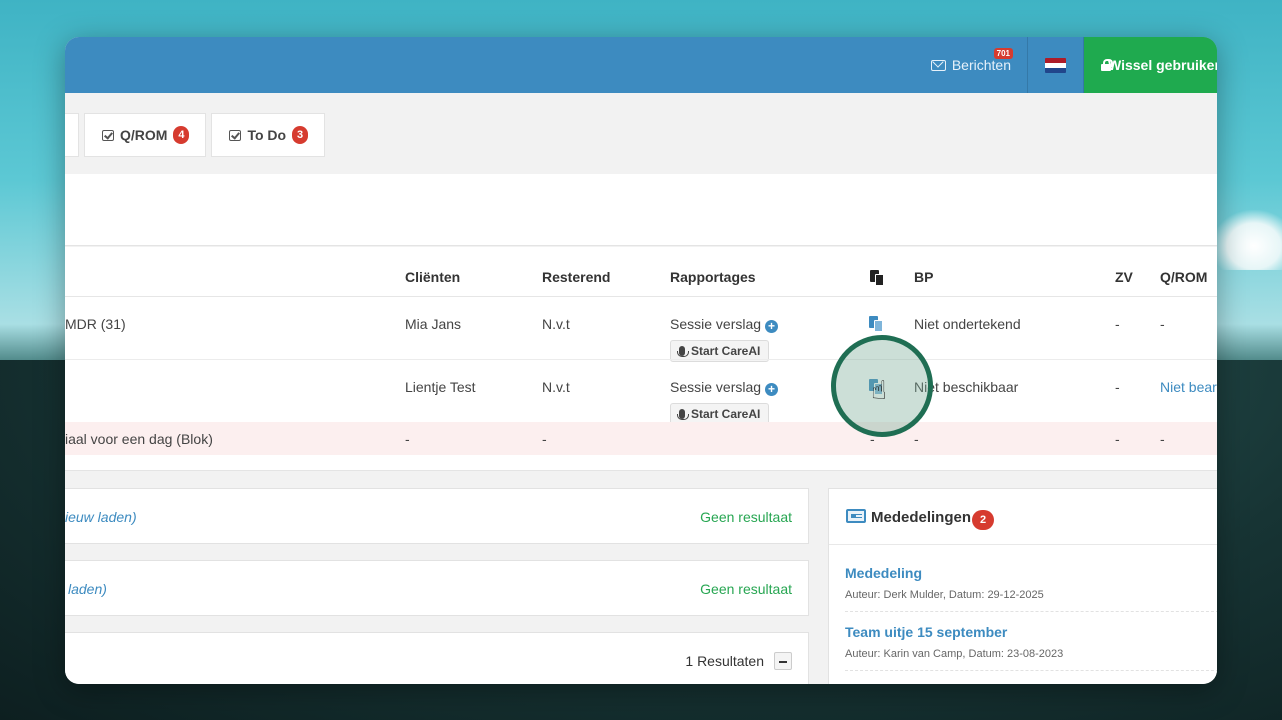  What do you see at coordinates (433, 324) in the screenshot?
I see `row1-client: Mia Jans` at bounding box center [433, 324].